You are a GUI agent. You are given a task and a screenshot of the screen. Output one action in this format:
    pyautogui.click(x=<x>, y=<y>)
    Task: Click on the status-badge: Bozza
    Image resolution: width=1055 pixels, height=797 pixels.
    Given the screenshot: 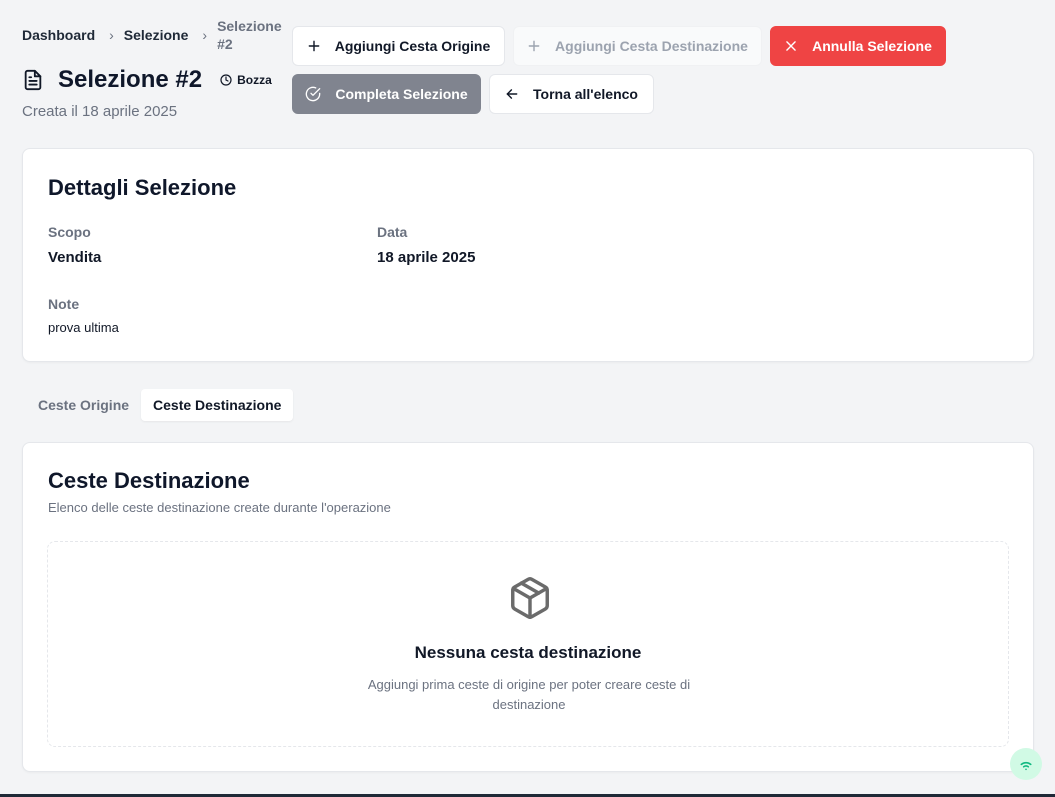 What is the action you would take?
    pyautogui.click(x=246, y=80)
    